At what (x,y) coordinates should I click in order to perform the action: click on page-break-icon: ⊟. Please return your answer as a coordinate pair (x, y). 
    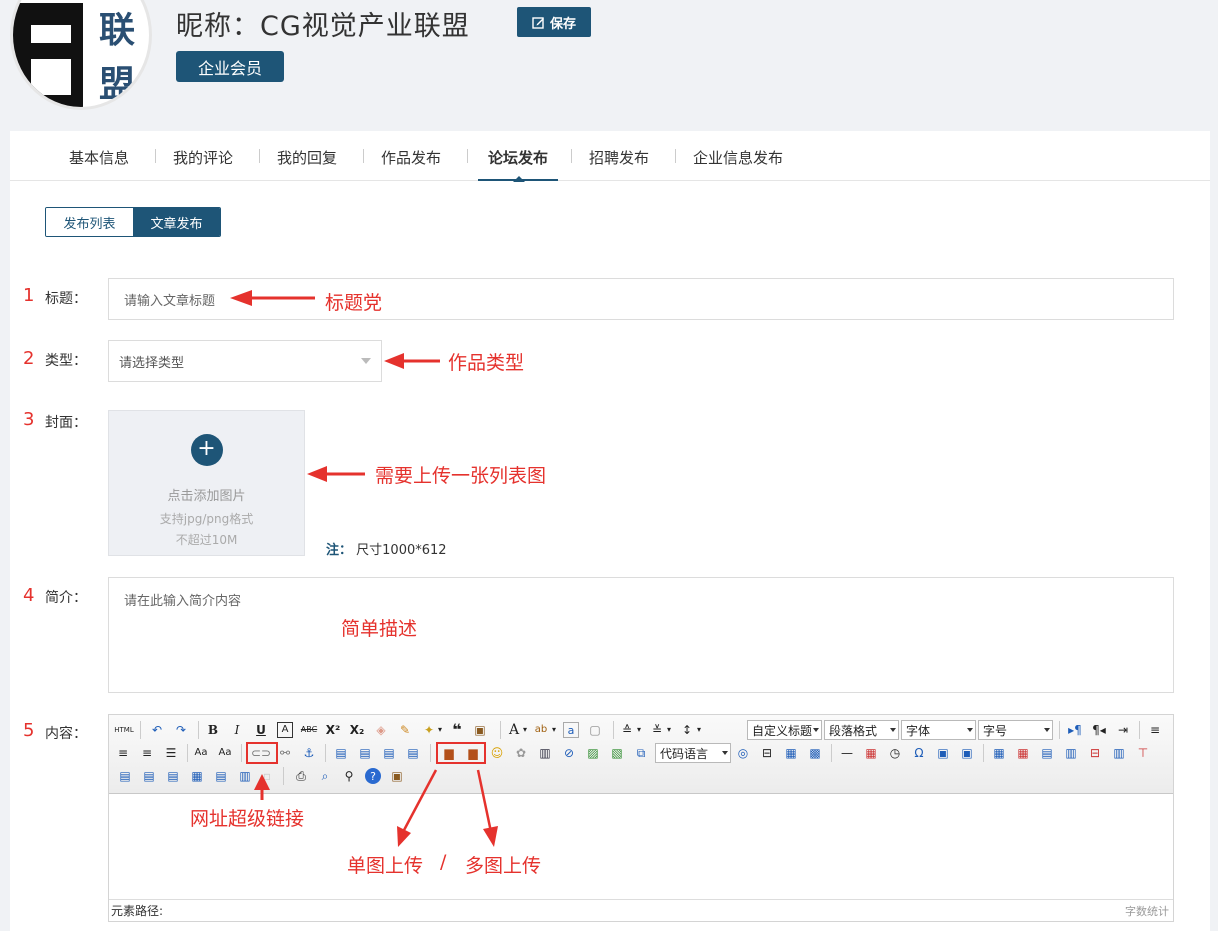
    Looking at the image, I should click on (767, 753).